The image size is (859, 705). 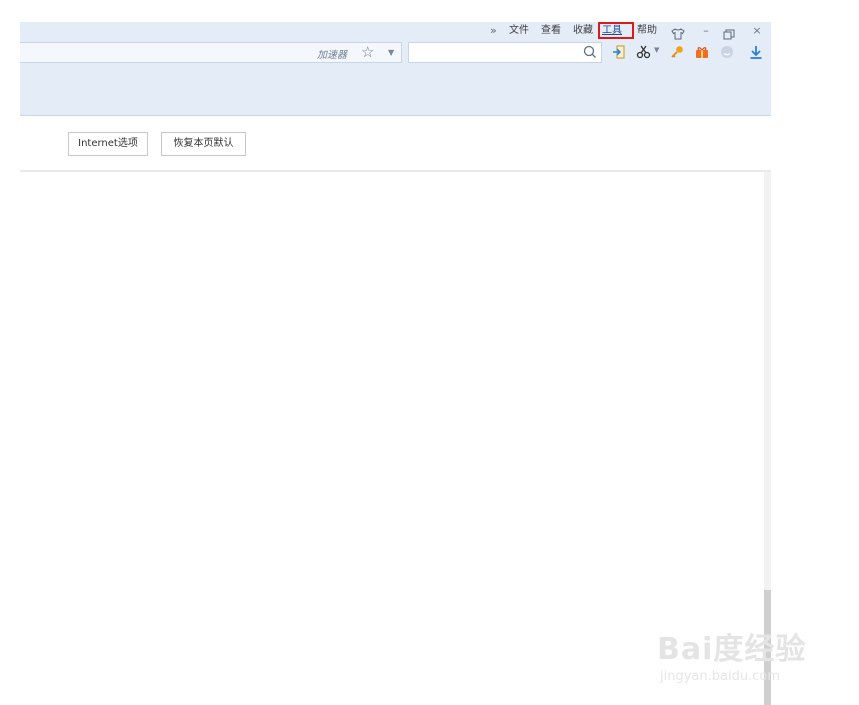 What do you see at coordinates (583, 30) in the screenshot?
I see `menu-favorites: 收藏` at bounding box center [583, 30].